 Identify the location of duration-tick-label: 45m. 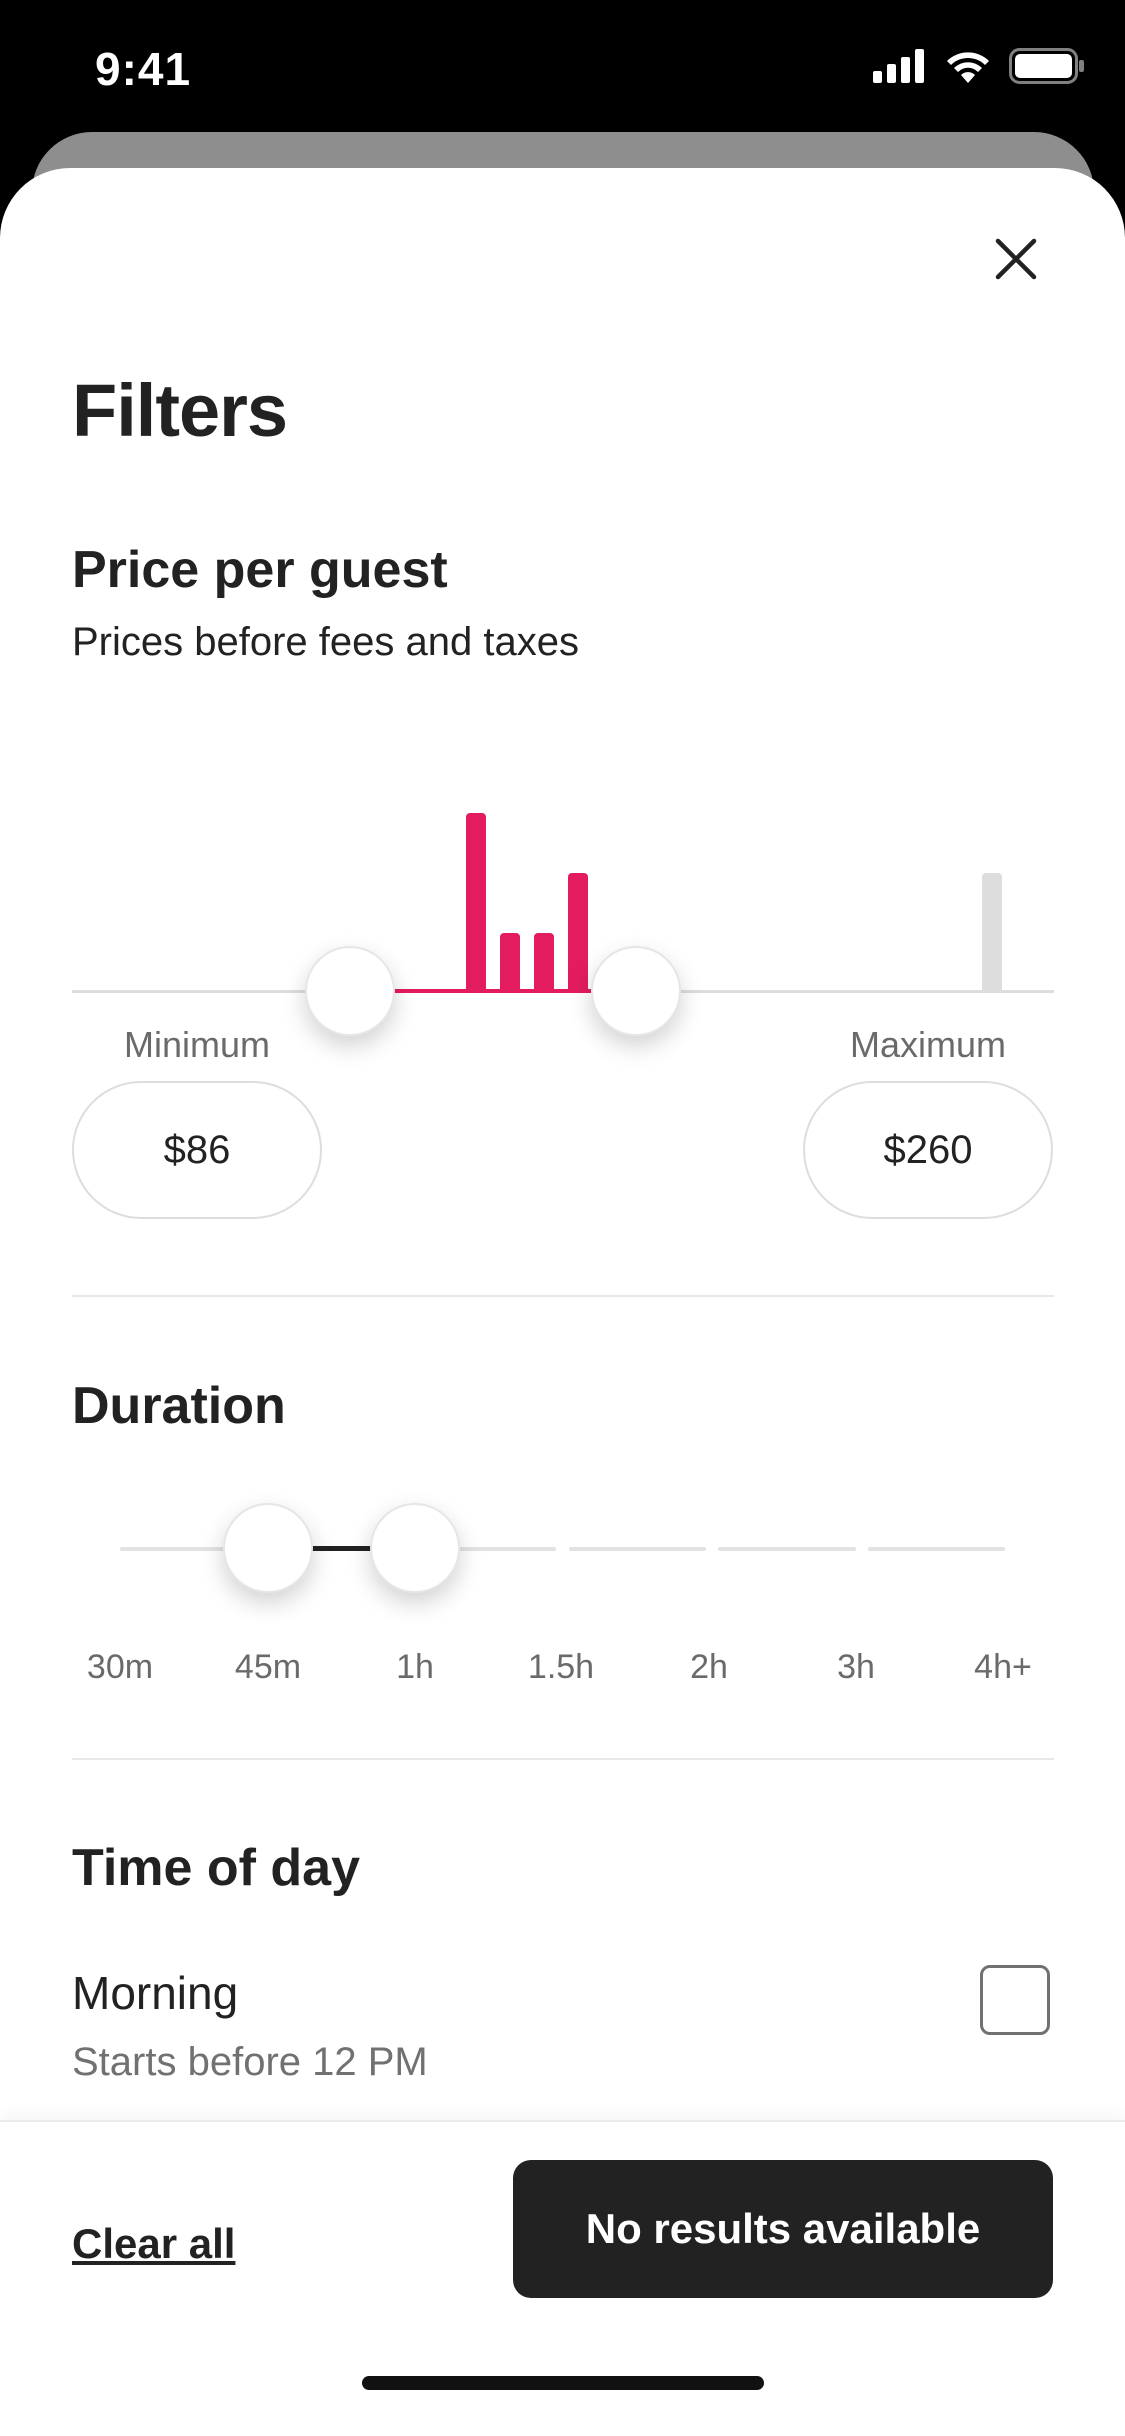
(268, 1667).